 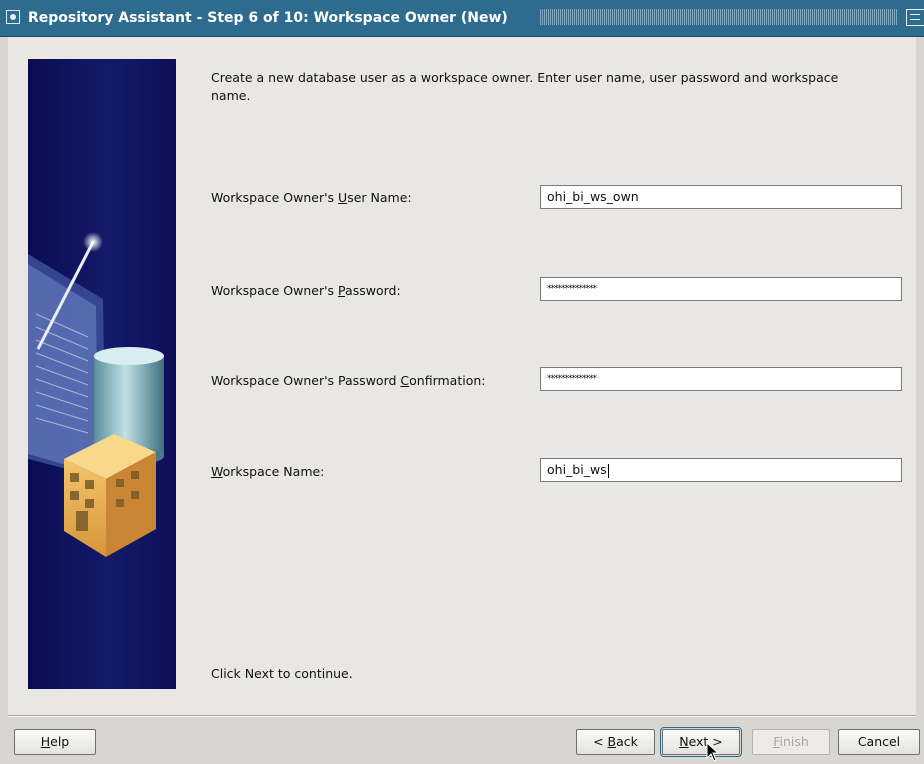 I want to click on back-button: < Back, so click(x=615, y=742).